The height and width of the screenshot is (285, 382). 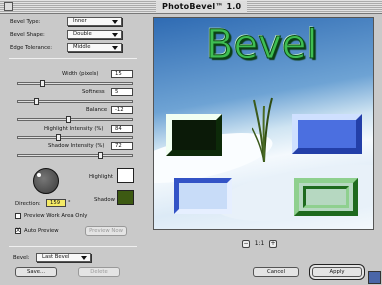 What do you see at coordinates (80, 74) in the screenshot?
I see `width-label: Width (pixels)` at bounding box center [80, 74].